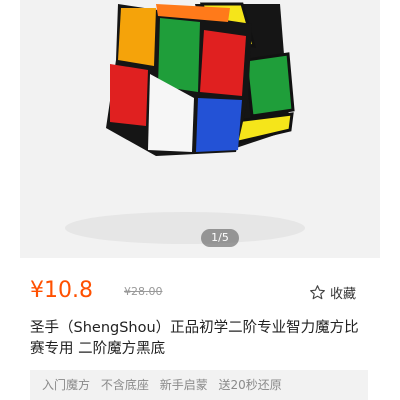  I want to click on star-outline-icon, so click(317, 292).